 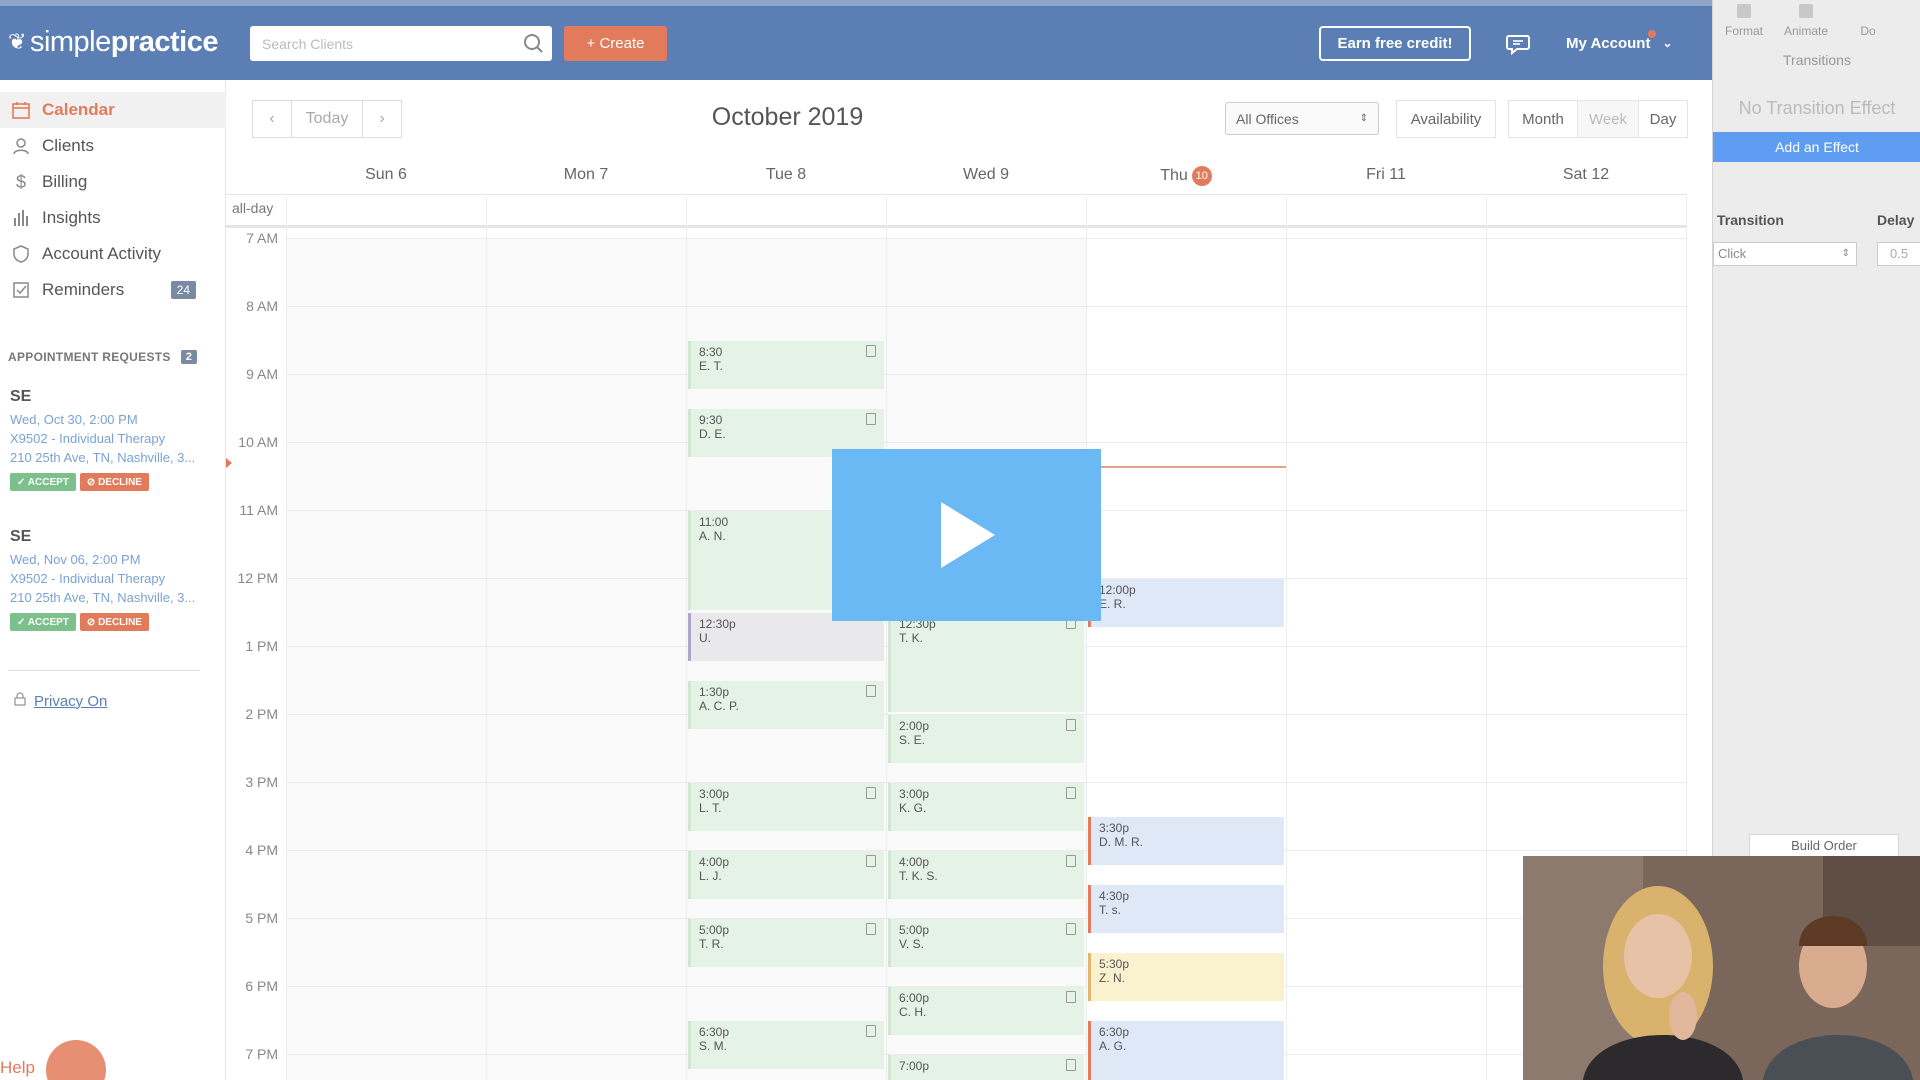 I want to click on appointment-block: 12:30p T. K., so click(x=986, y=662).